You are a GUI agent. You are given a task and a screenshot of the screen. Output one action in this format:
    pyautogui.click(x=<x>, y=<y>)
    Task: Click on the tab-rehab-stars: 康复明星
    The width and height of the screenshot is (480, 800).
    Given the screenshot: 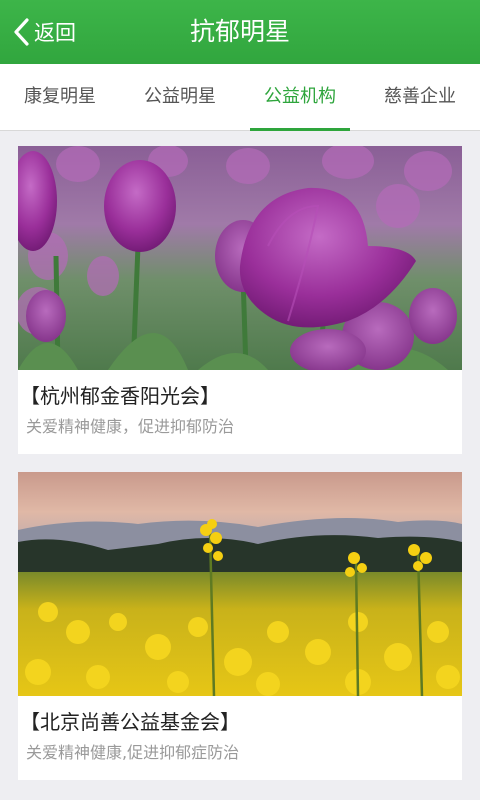 What is the action you would take?
    pyautogui.click(x=60, y=97)
    